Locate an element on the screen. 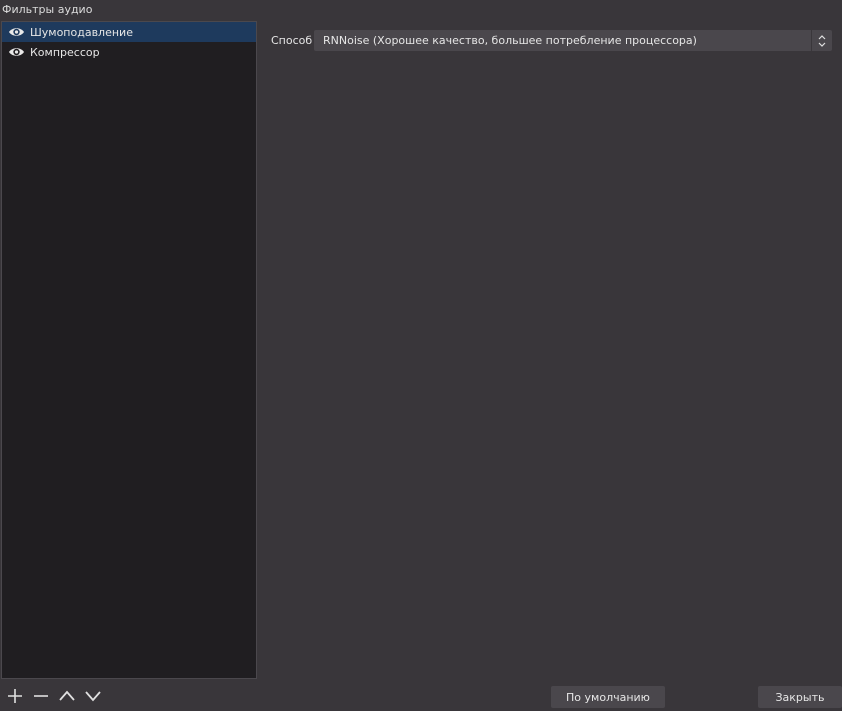 The width and height of the screenshot is (842, 711). chevron-up-icon is located at coordinates (67, 695).